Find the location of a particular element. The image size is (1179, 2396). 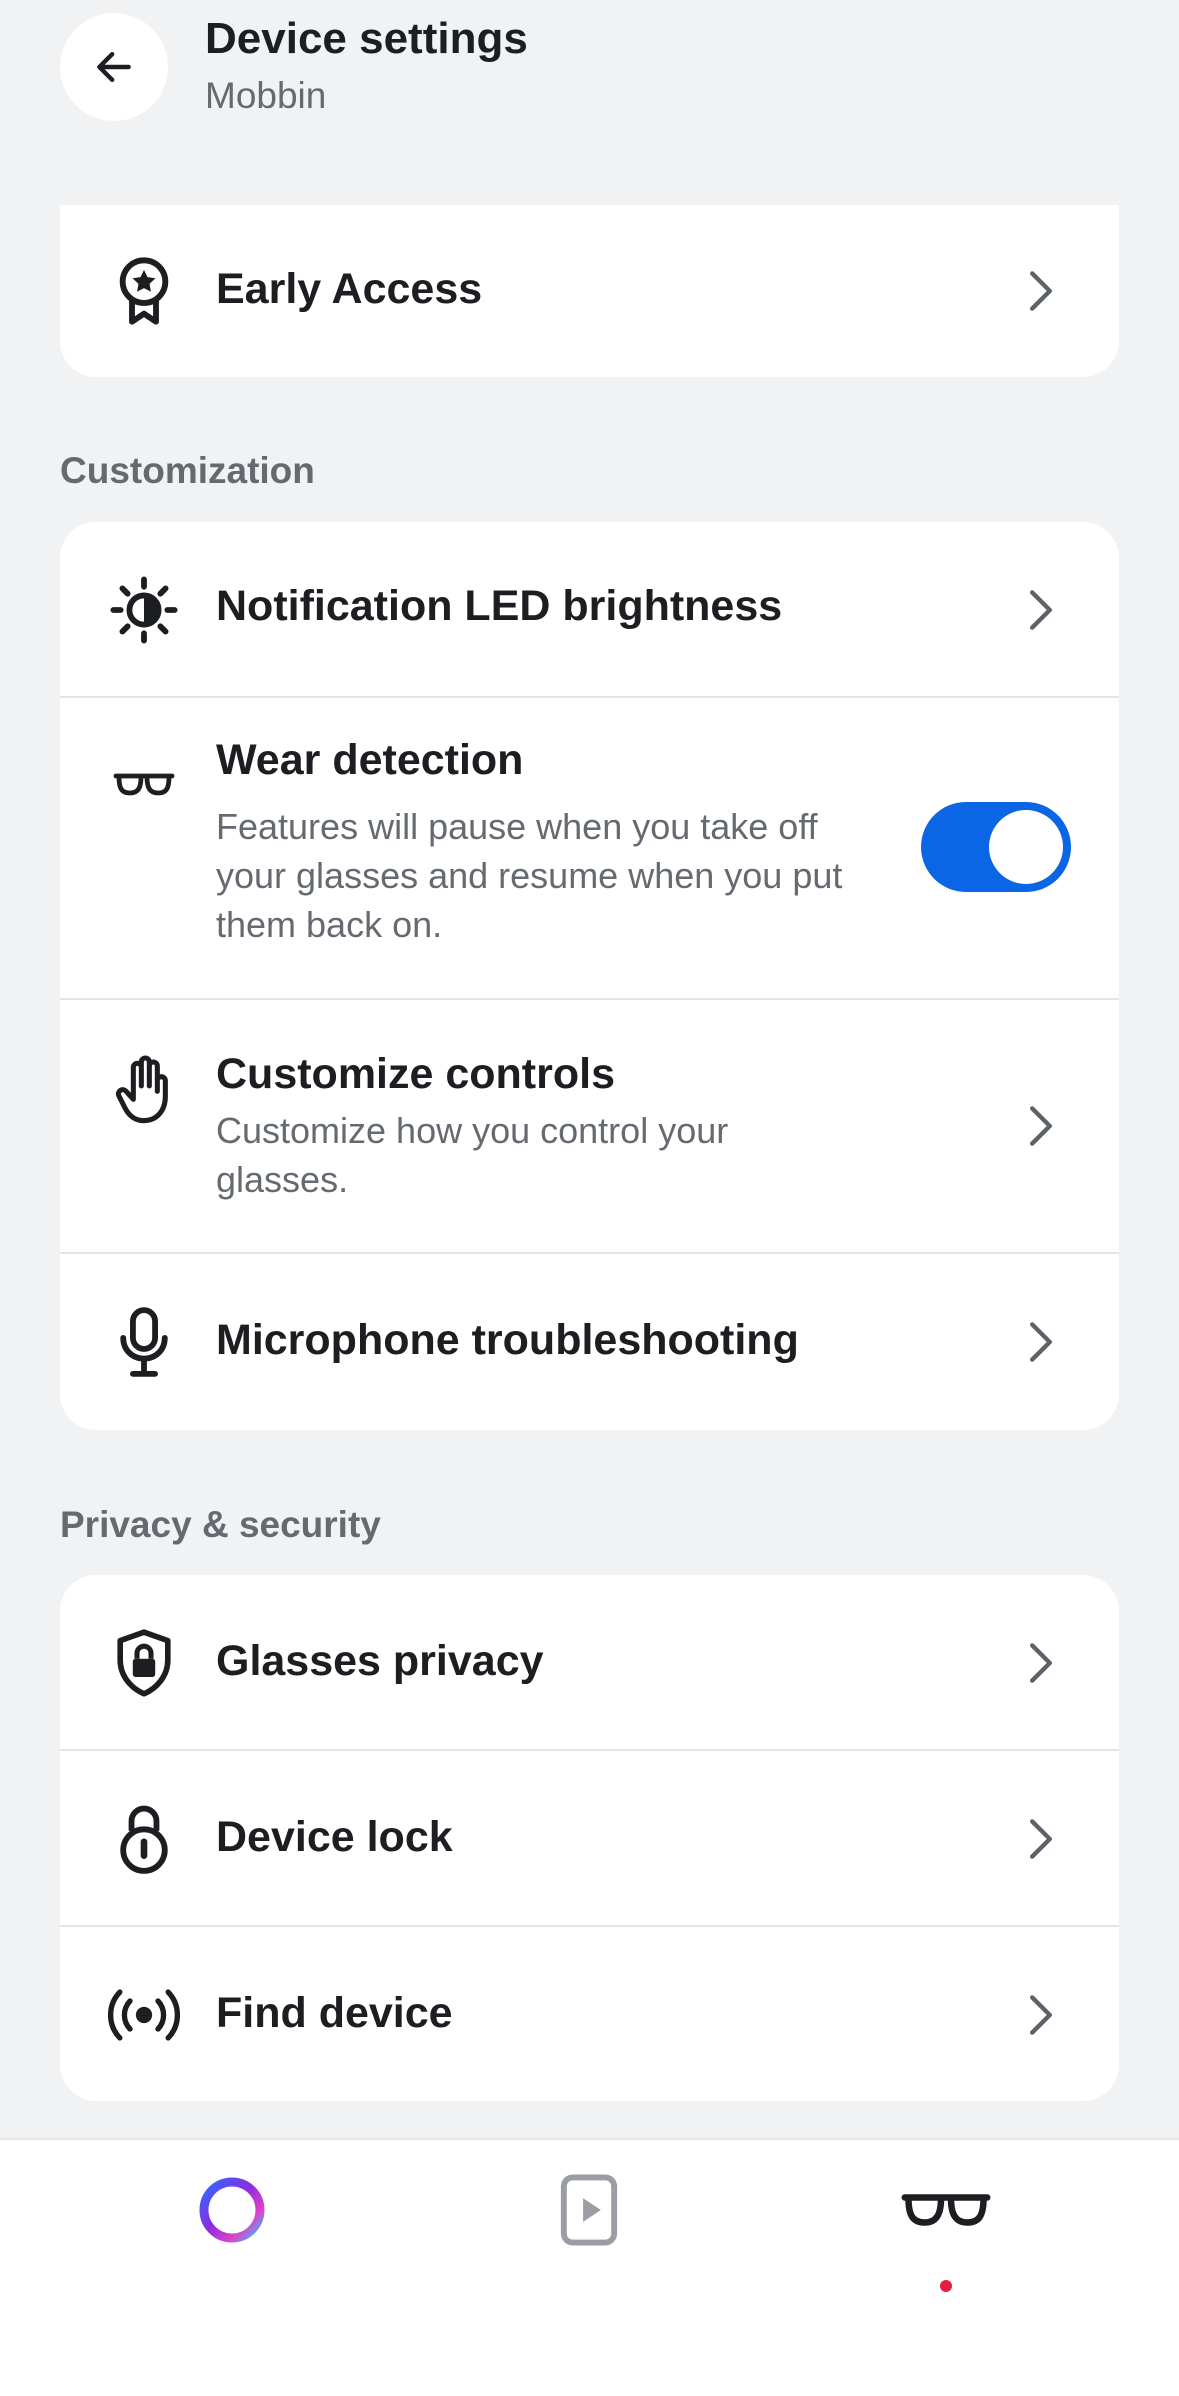

active-tab-indicator is located at coordinates (946, 2286).